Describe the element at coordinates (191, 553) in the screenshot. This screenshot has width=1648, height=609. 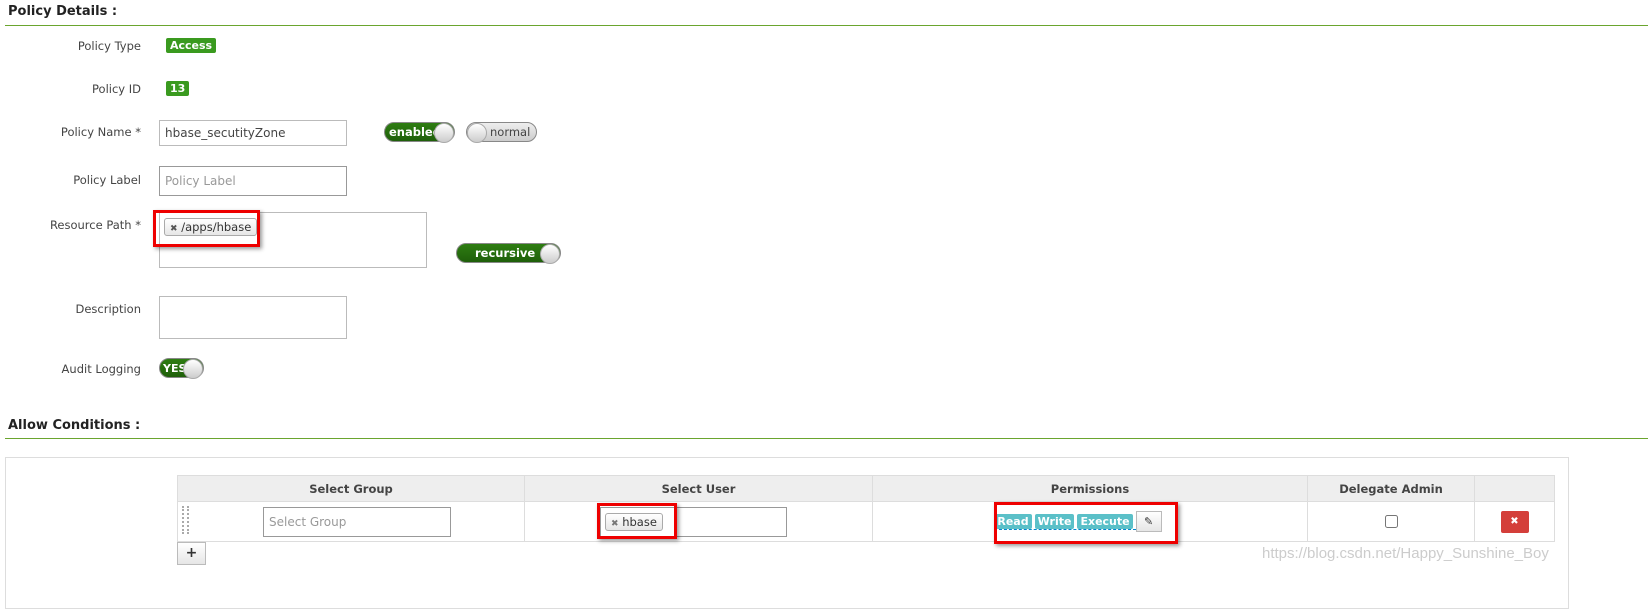
I see `add-row-button: +` at that location.